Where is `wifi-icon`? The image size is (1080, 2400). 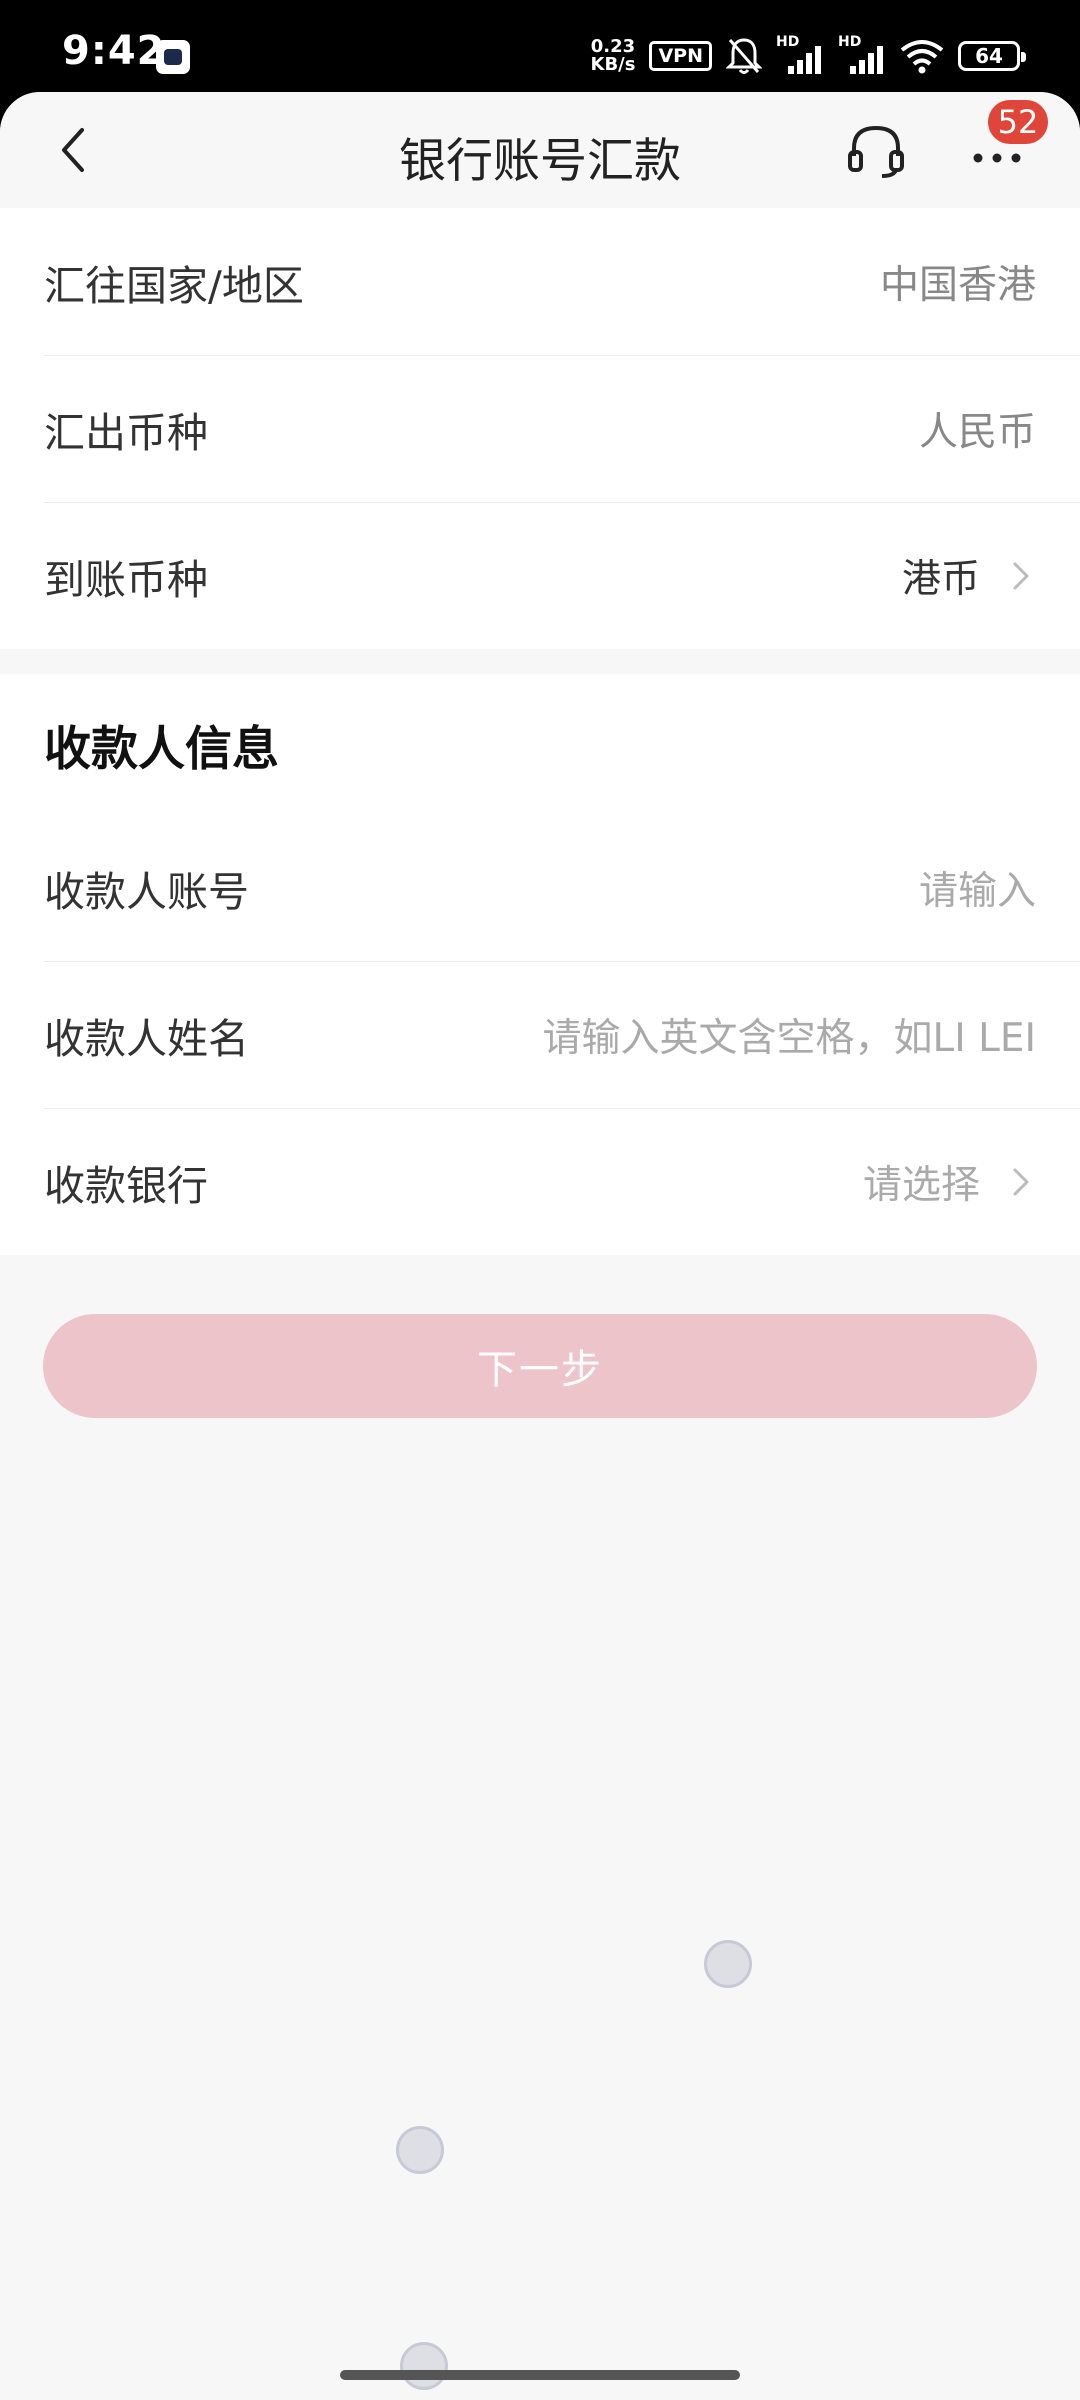
wifi-icon is located at coordinates (922, 57).